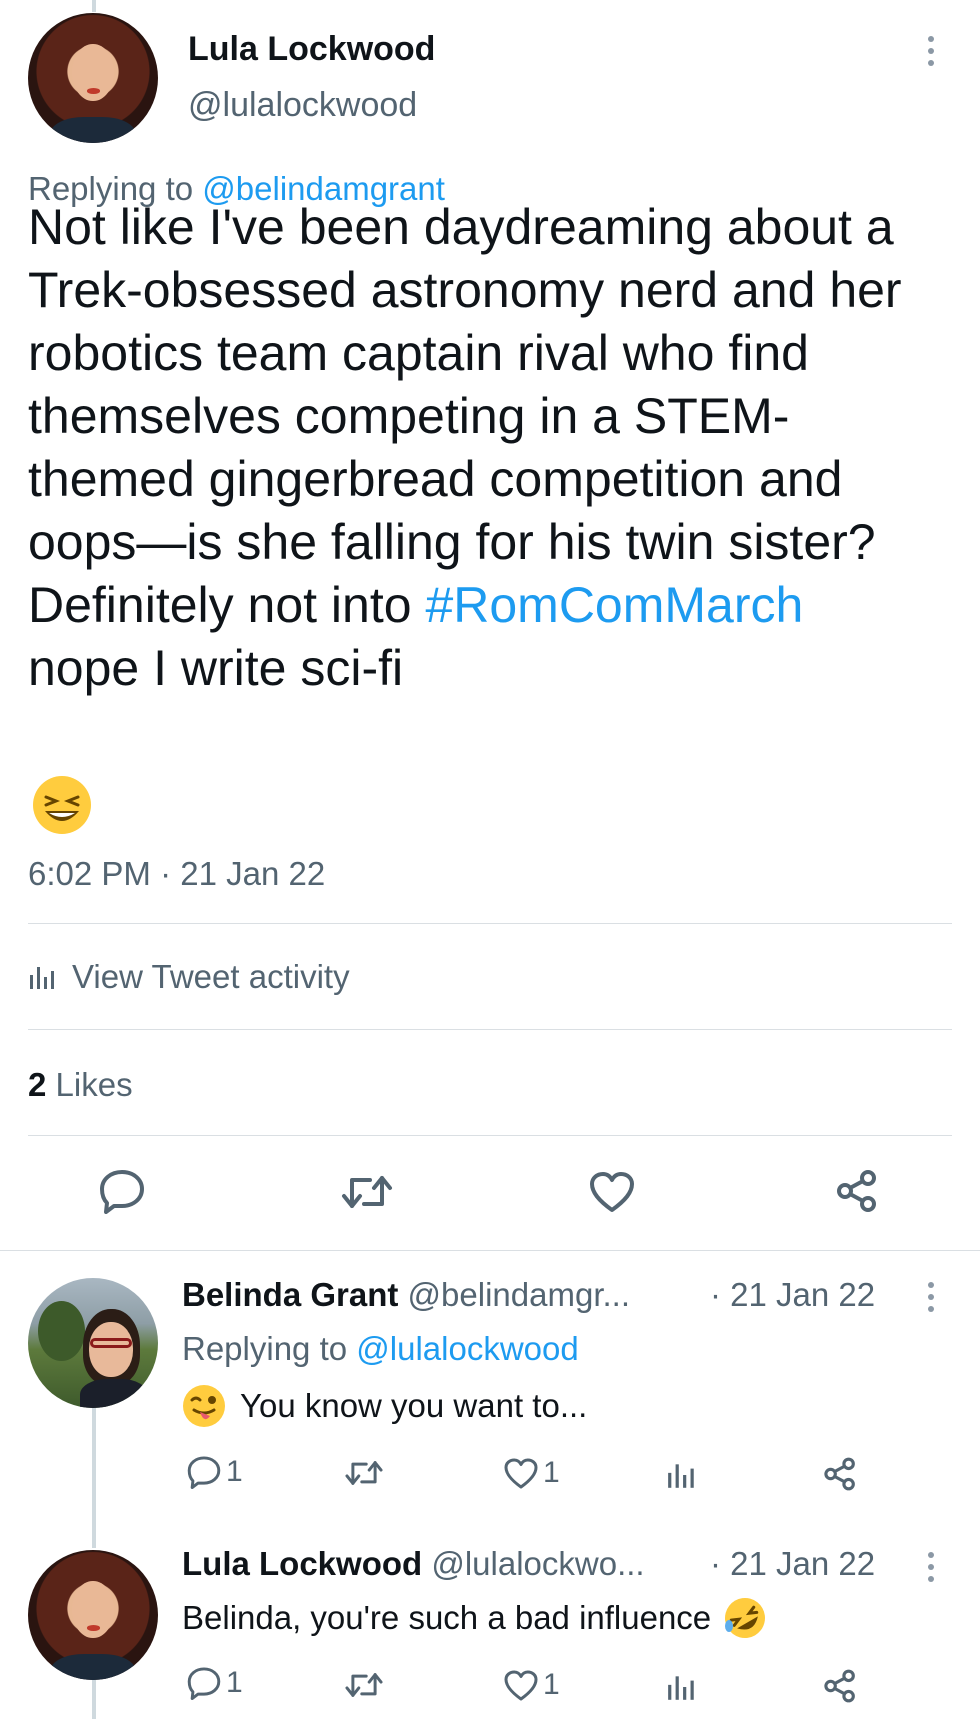  Describe the element at coordinates (111, 1349) in the screenshot. I see `avatar-face` at that location.